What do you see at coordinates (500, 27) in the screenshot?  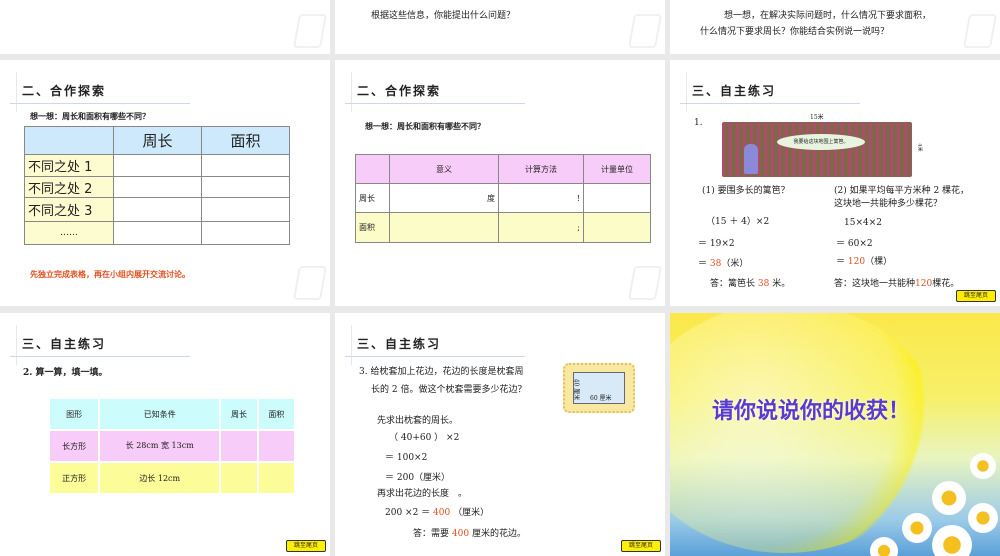 I see `slide-thumbnail-2: 根据这些信息，你能提出什么问题？` at bounding box center [500, 27].